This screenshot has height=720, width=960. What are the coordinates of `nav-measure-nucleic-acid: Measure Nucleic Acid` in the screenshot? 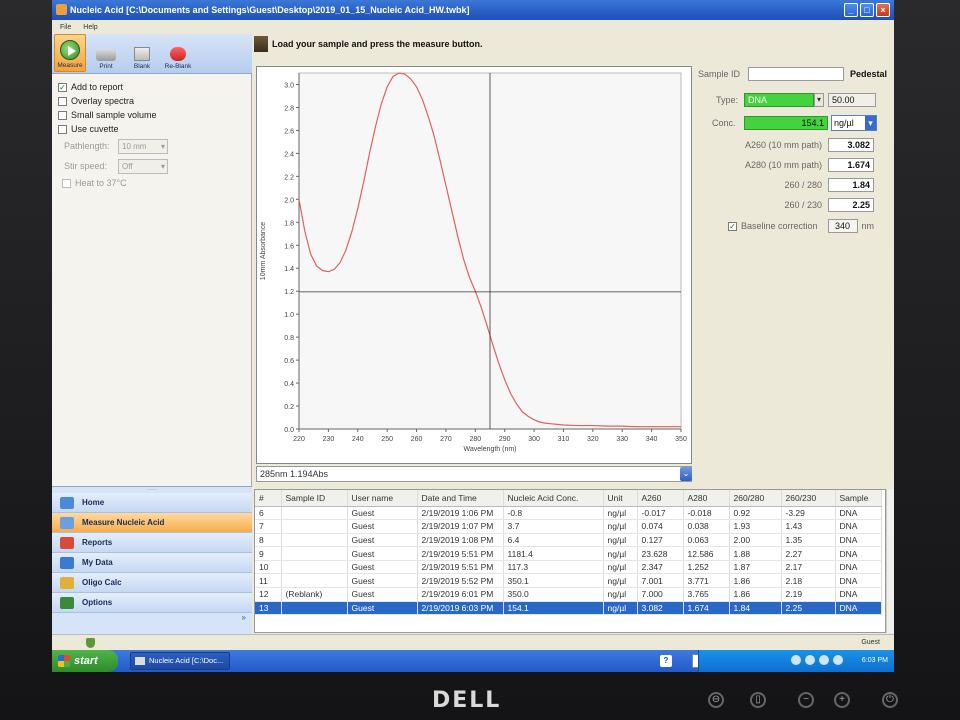 It's located at (152, 523).